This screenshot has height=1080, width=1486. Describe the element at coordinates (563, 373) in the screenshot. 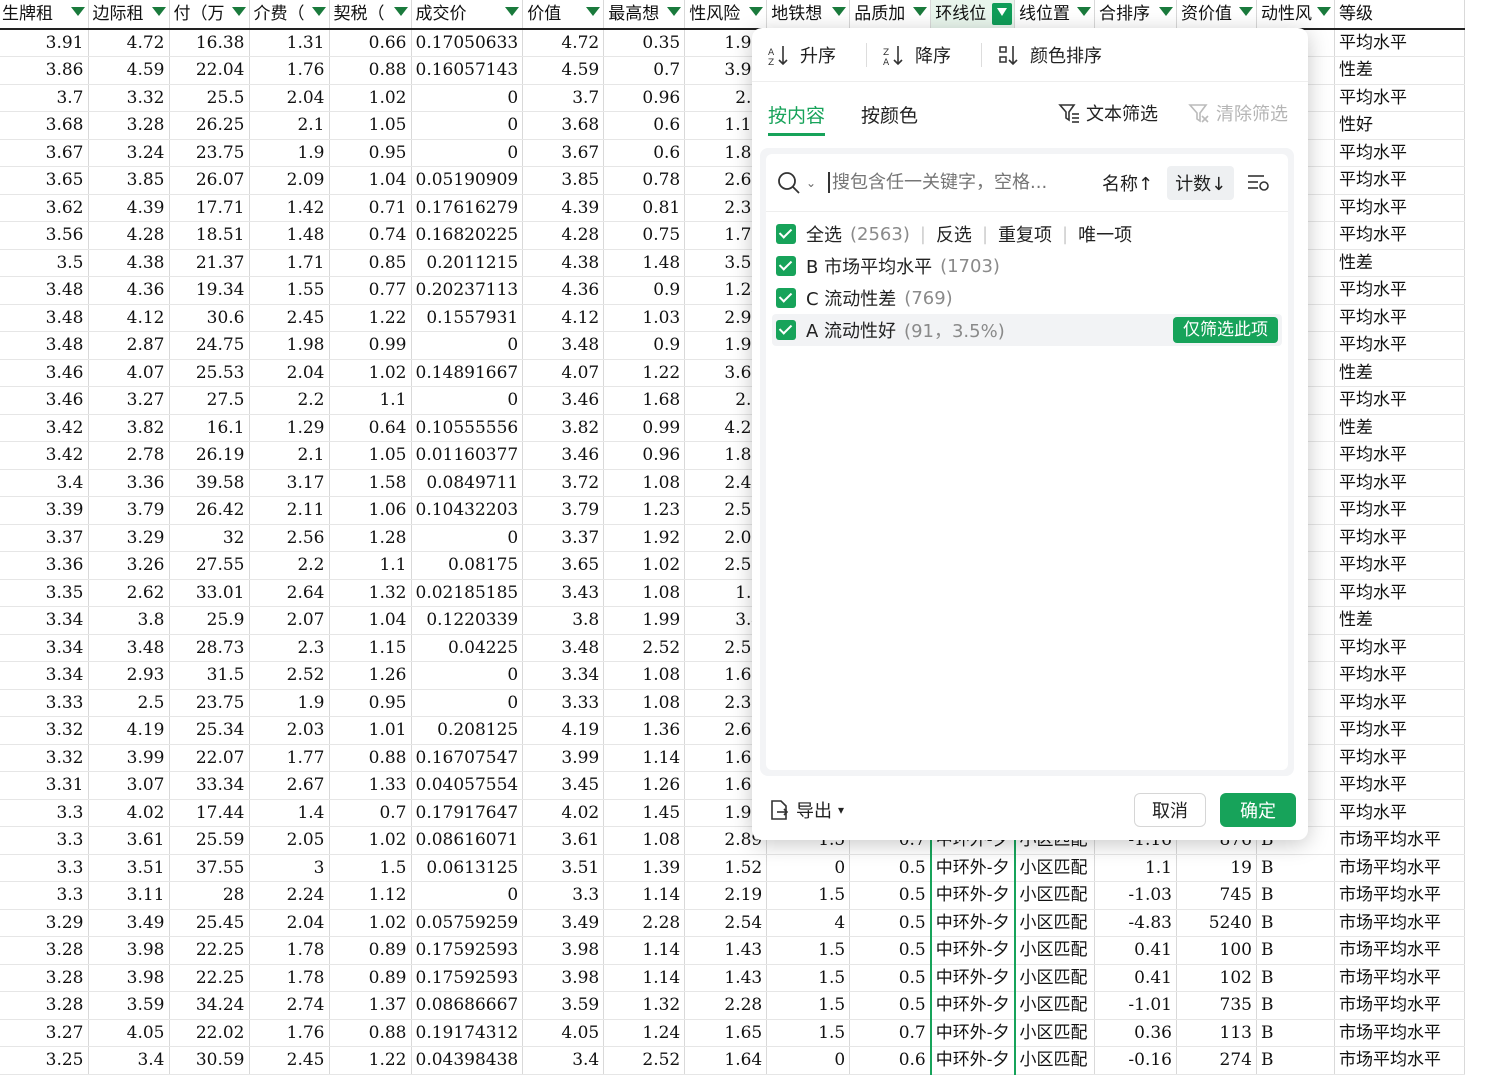

I see `table-cell: 4.07` at that location.